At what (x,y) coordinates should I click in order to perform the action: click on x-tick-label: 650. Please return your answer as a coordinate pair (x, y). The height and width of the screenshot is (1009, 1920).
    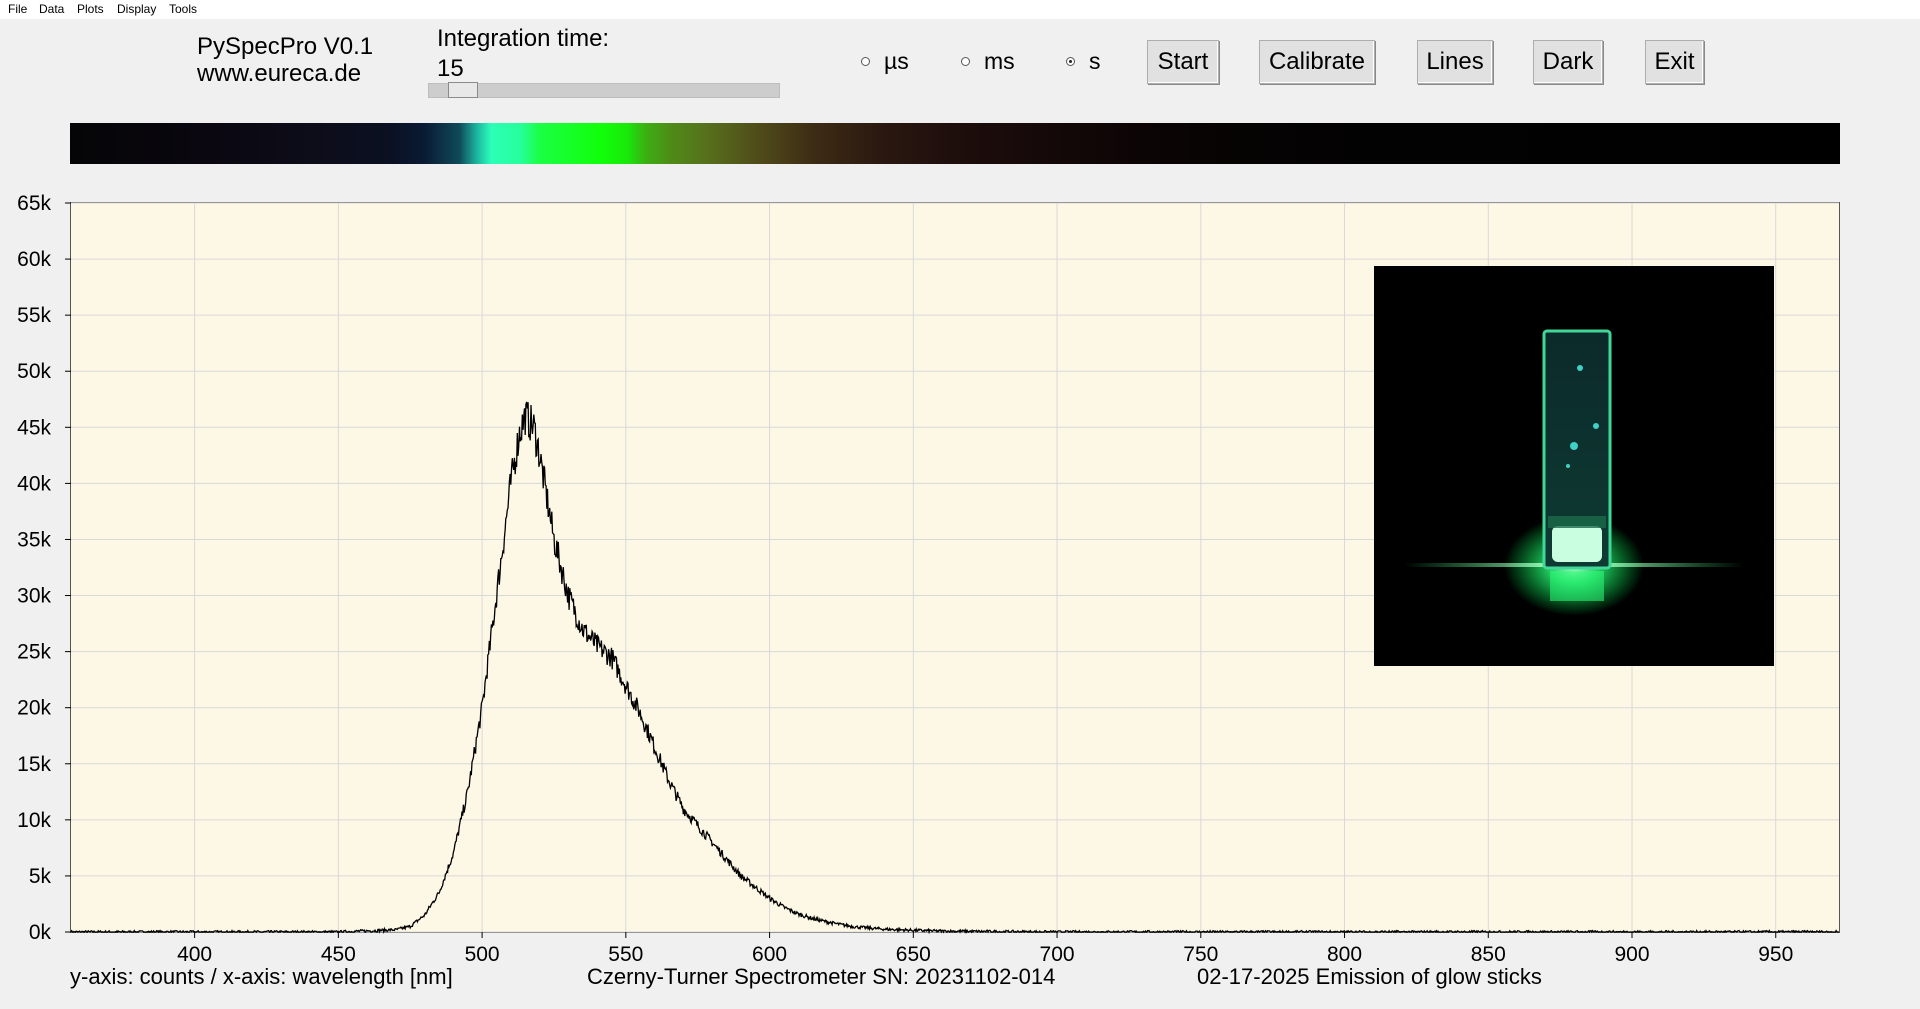
    Looking at the image, I should click on (913, 954).